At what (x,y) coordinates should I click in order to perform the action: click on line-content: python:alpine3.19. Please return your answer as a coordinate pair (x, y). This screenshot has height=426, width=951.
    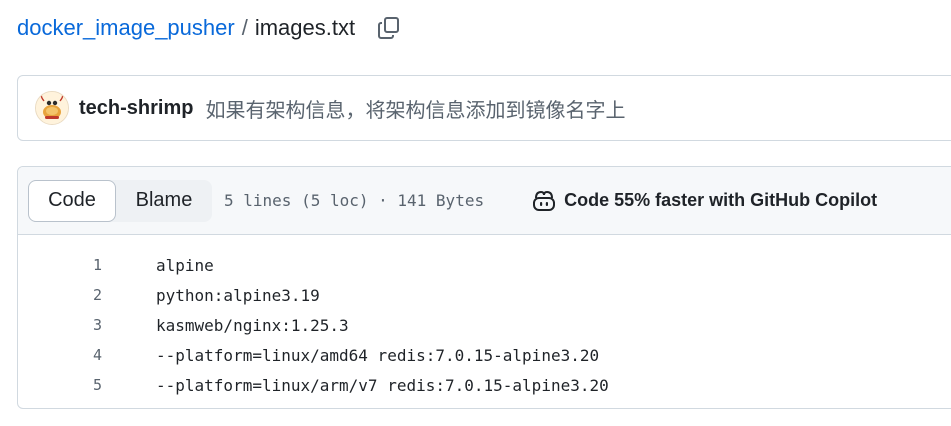
    Looking at the image, I should click on (238, 295).